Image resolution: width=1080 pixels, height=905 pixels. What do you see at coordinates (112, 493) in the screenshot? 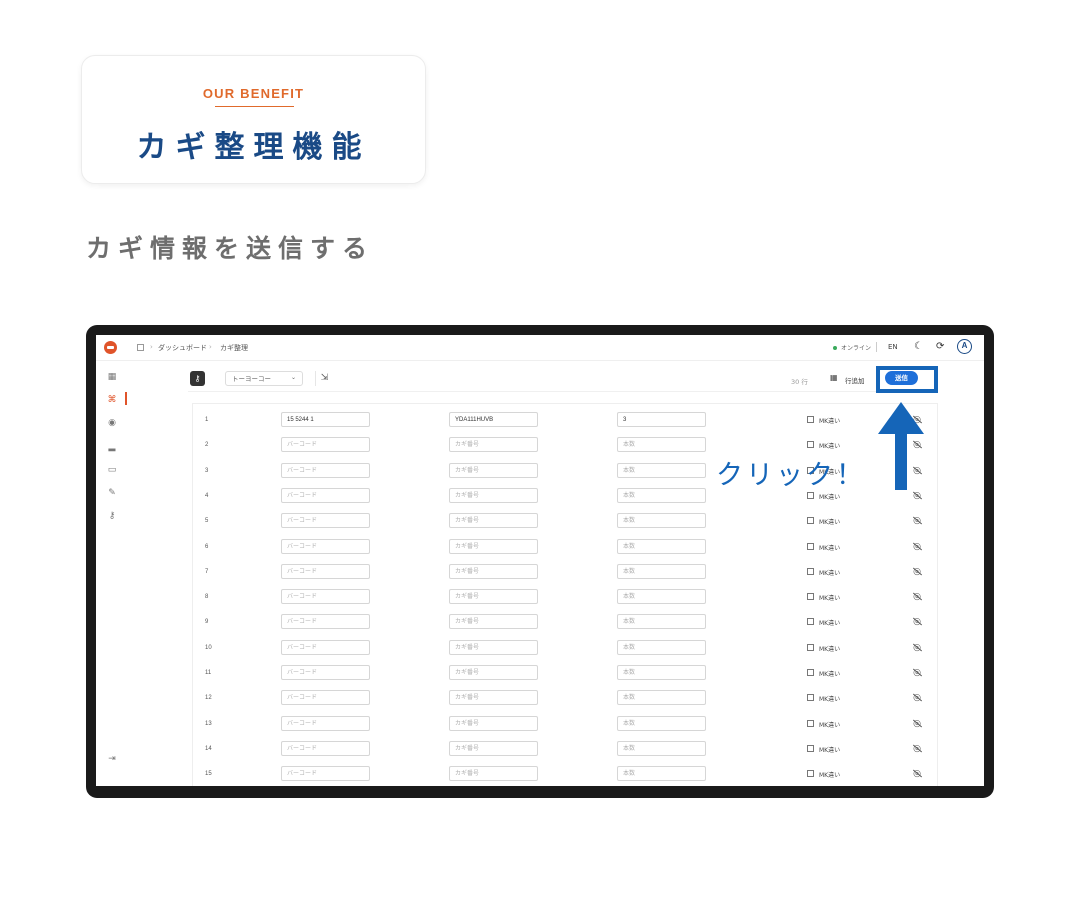
I see `pencil-icon: ✎` at bounding box center [112, 493].